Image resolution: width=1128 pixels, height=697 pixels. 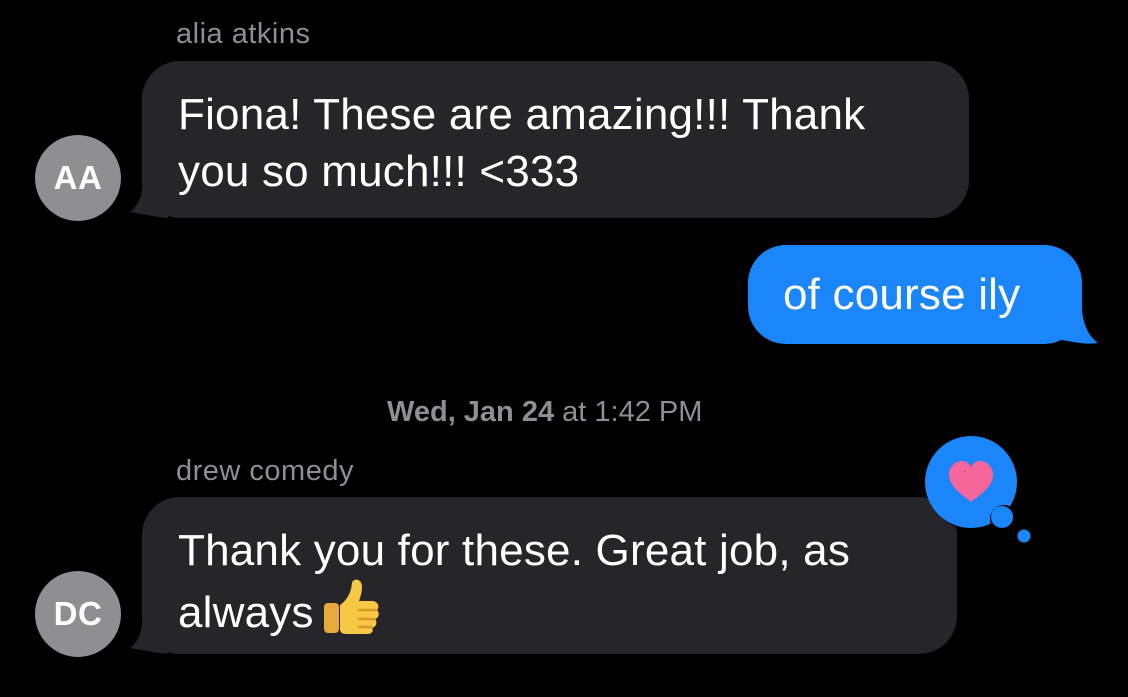 I want to click on heart-reaction, so click(x=978, y=489).